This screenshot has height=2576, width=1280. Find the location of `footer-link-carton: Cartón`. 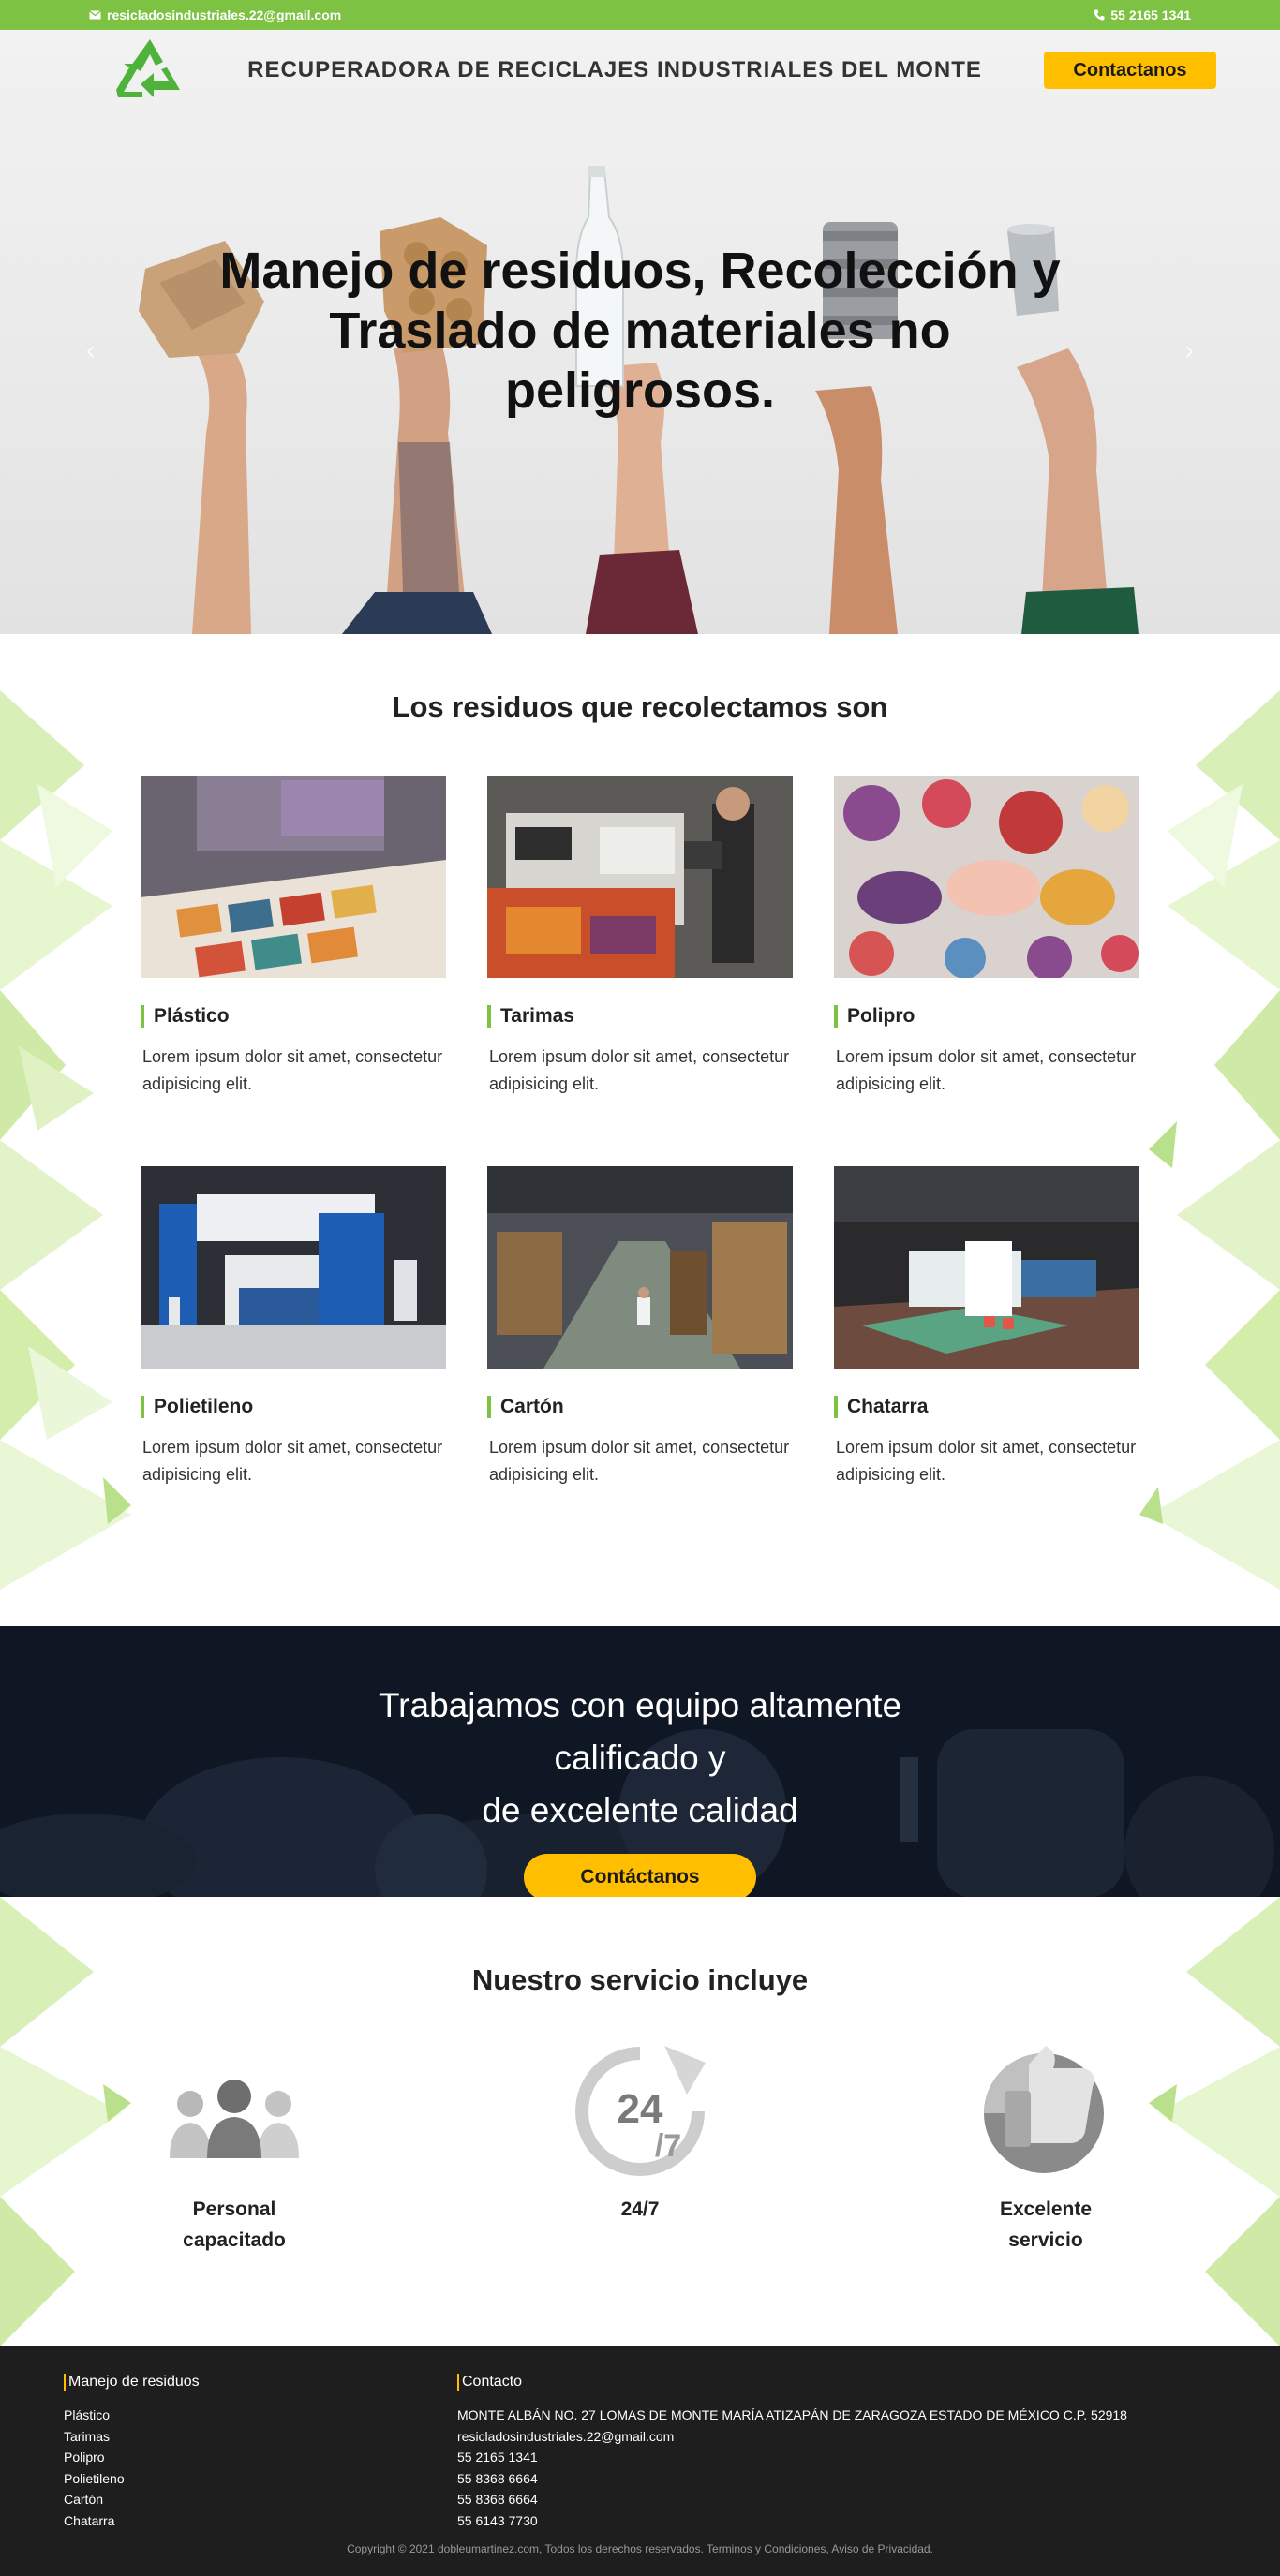

footer-link-carton: Cartón is located at coordinates (260, 2499).